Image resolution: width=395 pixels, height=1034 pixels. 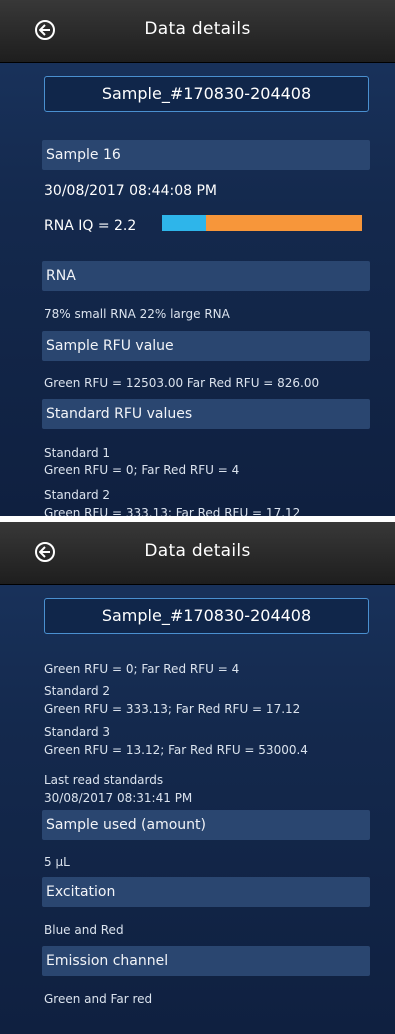 I want to click on standard2-values-cut: Green RFU = 333.13; Far Red RFU = 17.12, so click(x=172, y=511).